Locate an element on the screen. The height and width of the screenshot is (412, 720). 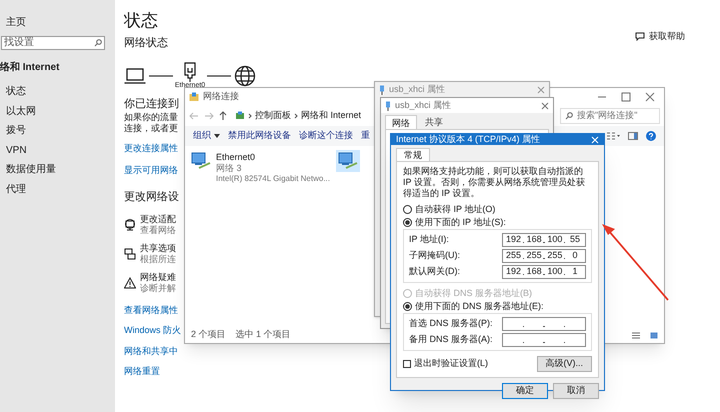
link: 获取帮助 is located at coordinates (667, 37).